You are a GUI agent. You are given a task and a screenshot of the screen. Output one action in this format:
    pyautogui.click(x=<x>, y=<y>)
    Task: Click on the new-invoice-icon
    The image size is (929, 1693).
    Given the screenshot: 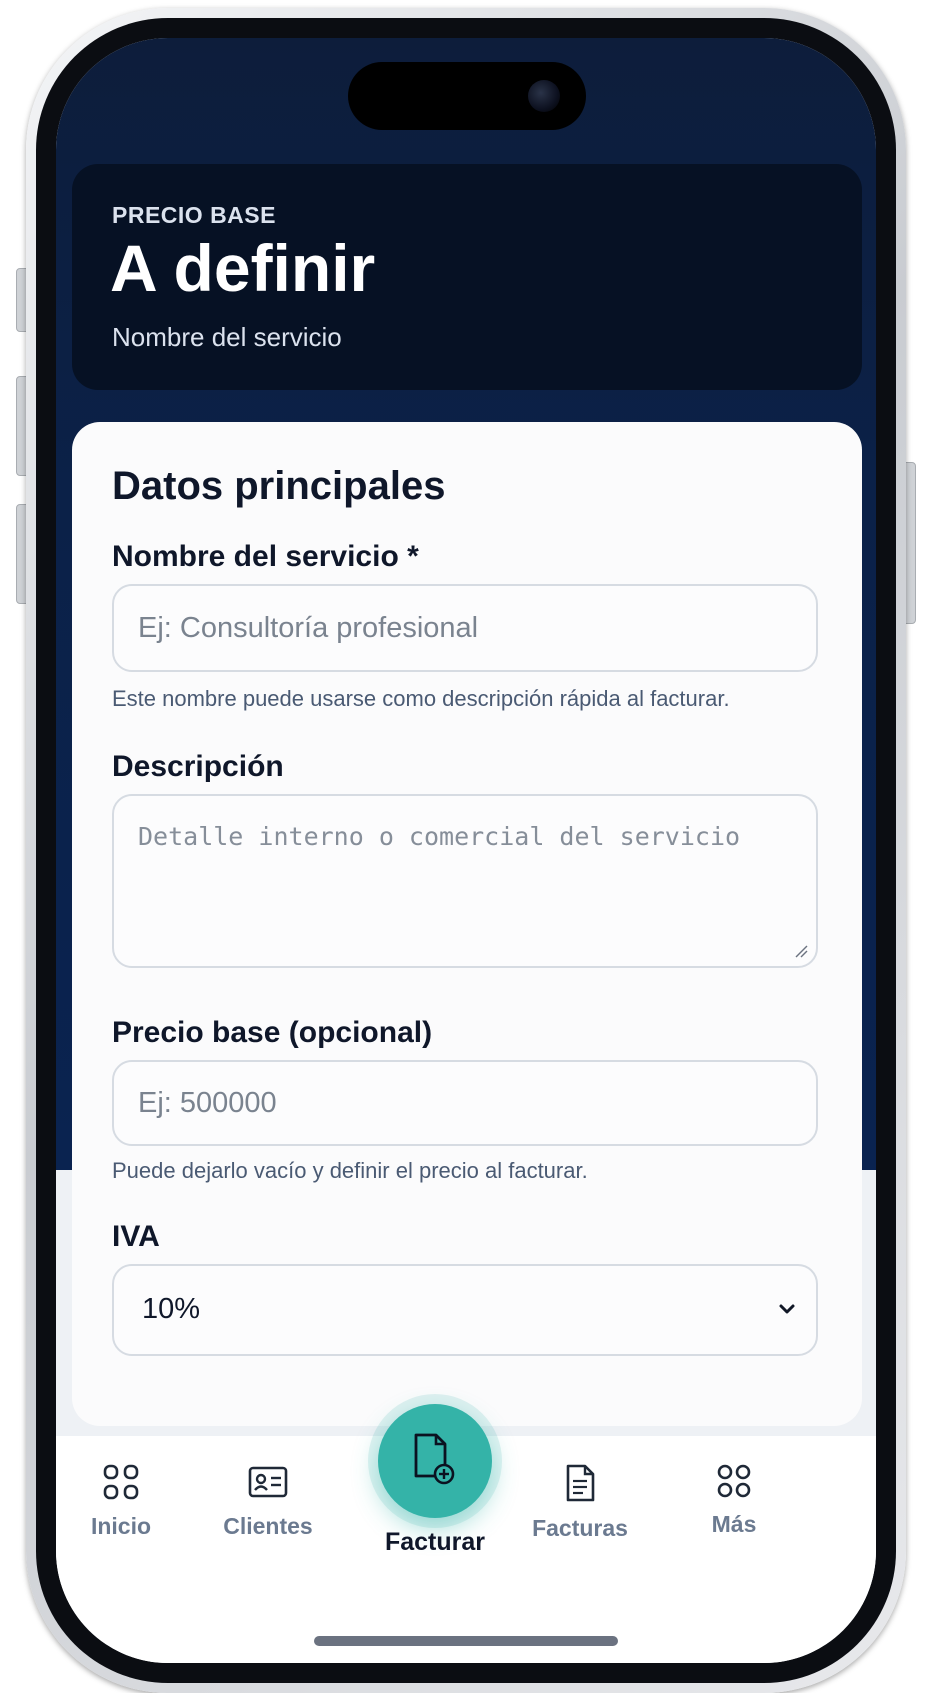 What is the action you would take?
    pyautogui.click(x=434, y=1459)
    